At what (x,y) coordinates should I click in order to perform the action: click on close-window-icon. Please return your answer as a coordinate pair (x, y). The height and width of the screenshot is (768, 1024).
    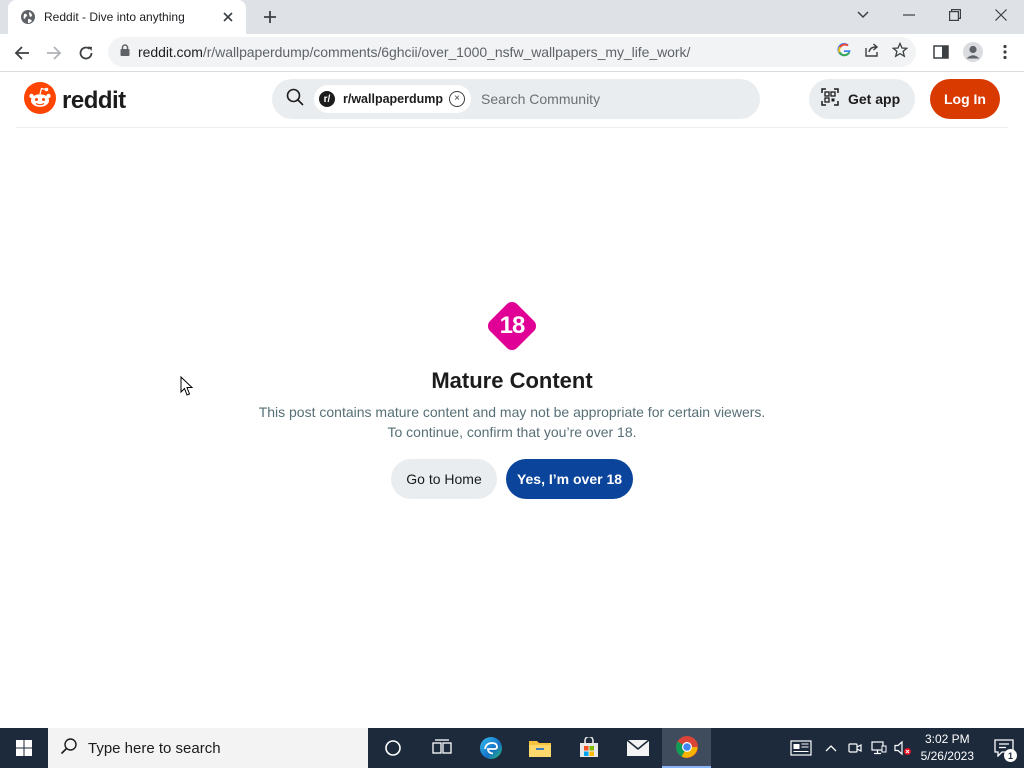
    Looking at the image, I should click on (1001, 15).